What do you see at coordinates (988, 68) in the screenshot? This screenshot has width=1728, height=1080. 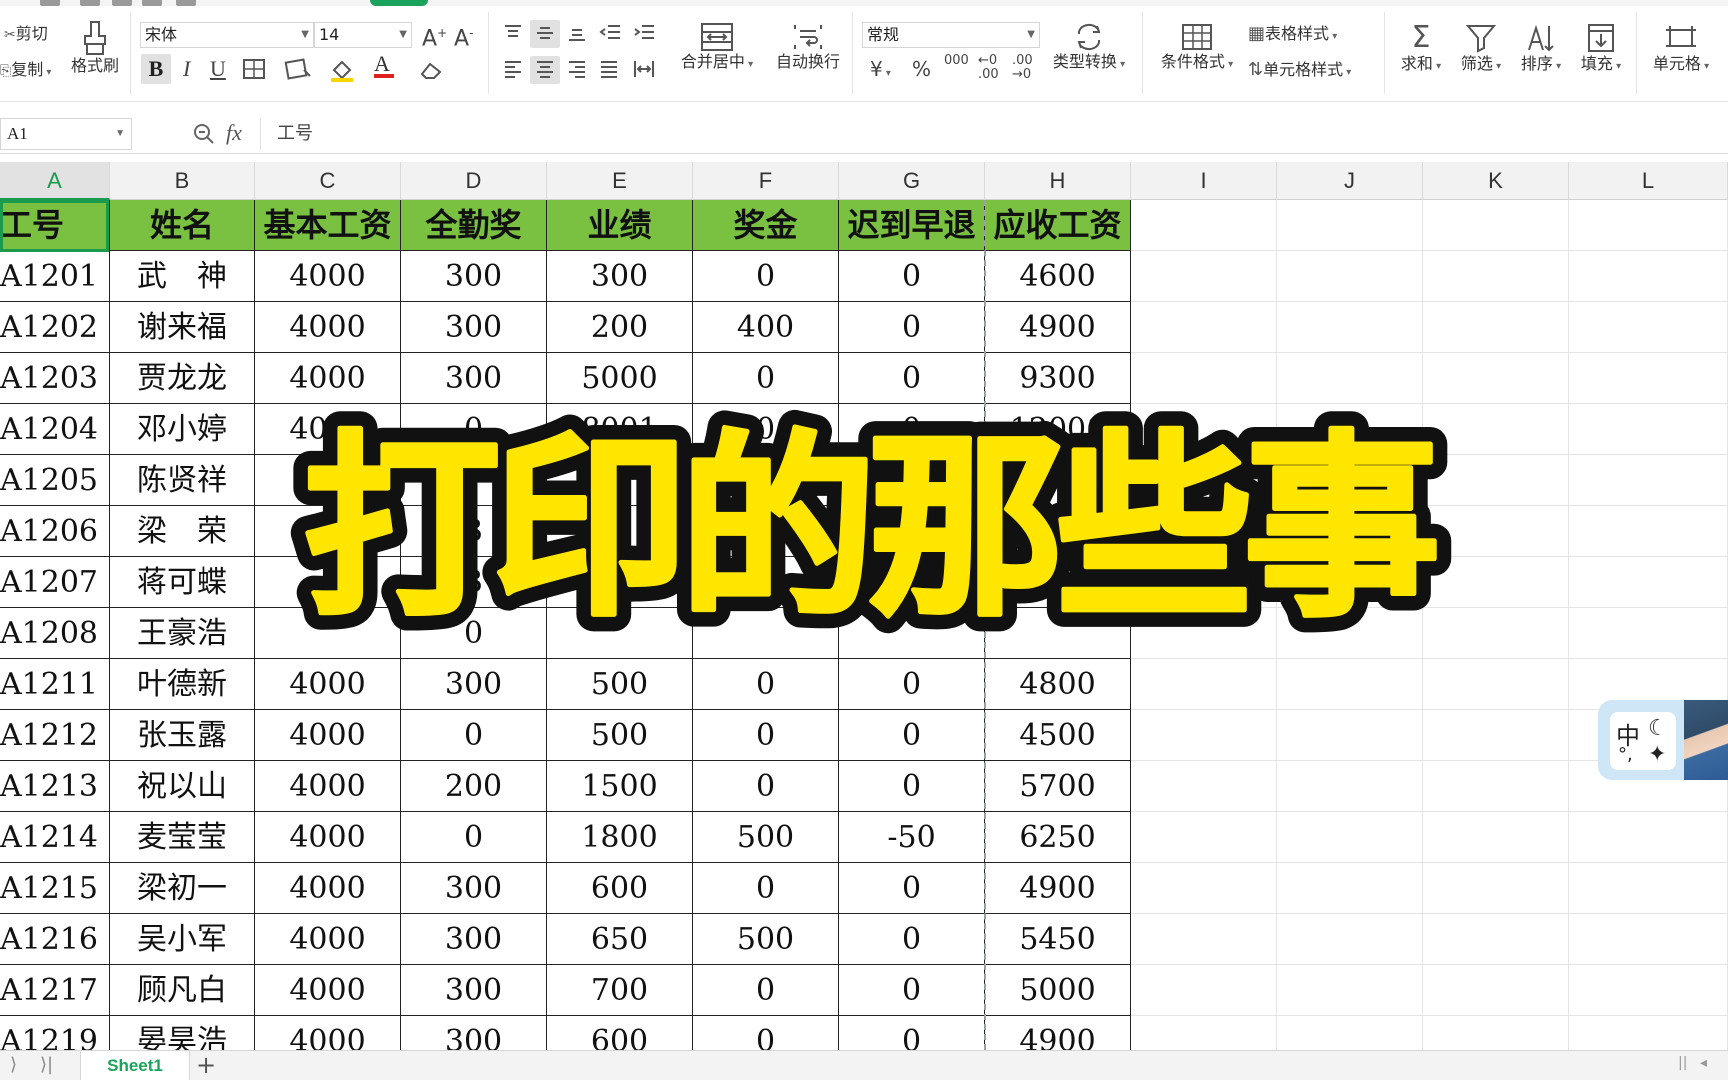 I see `increase-decimal-icon: ←0.00` at bounding box center [988, 68].